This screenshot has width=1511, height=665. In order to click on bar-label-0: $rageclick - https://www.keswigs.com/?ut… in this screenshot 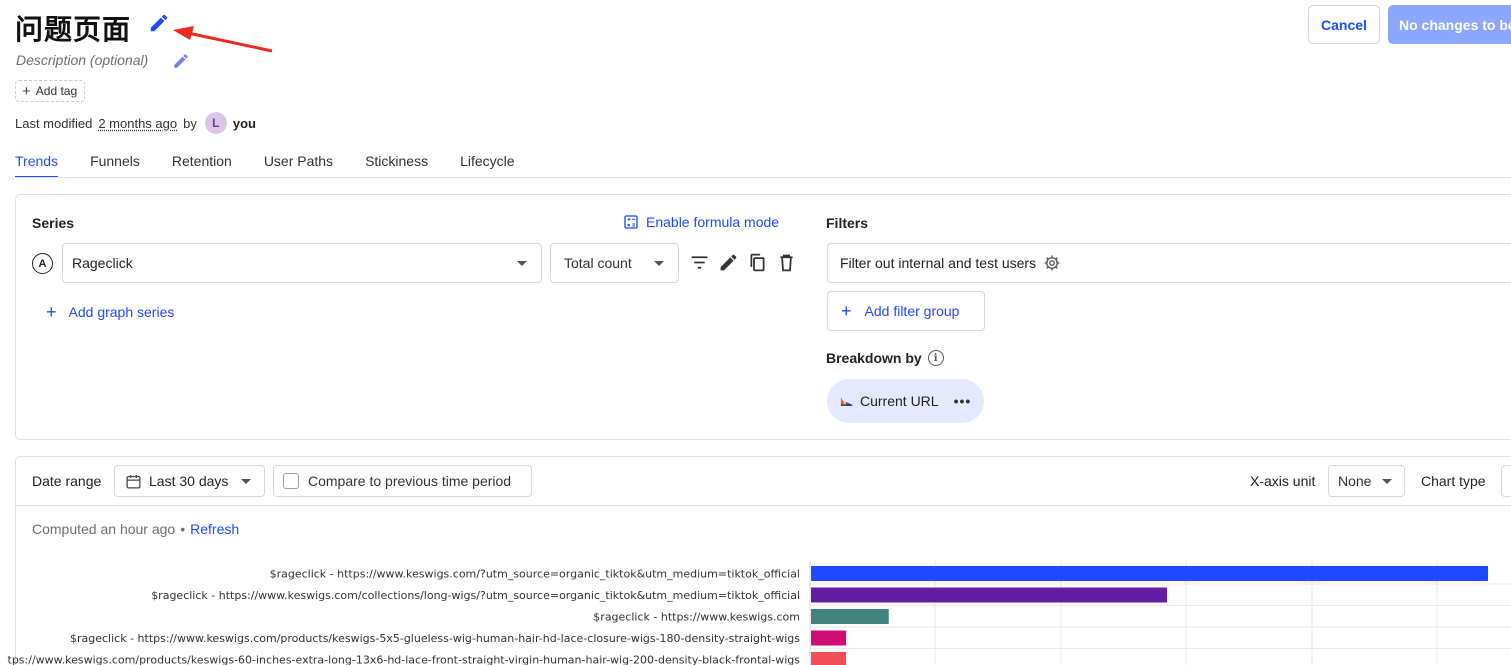, I will do `click(535, 574)`.